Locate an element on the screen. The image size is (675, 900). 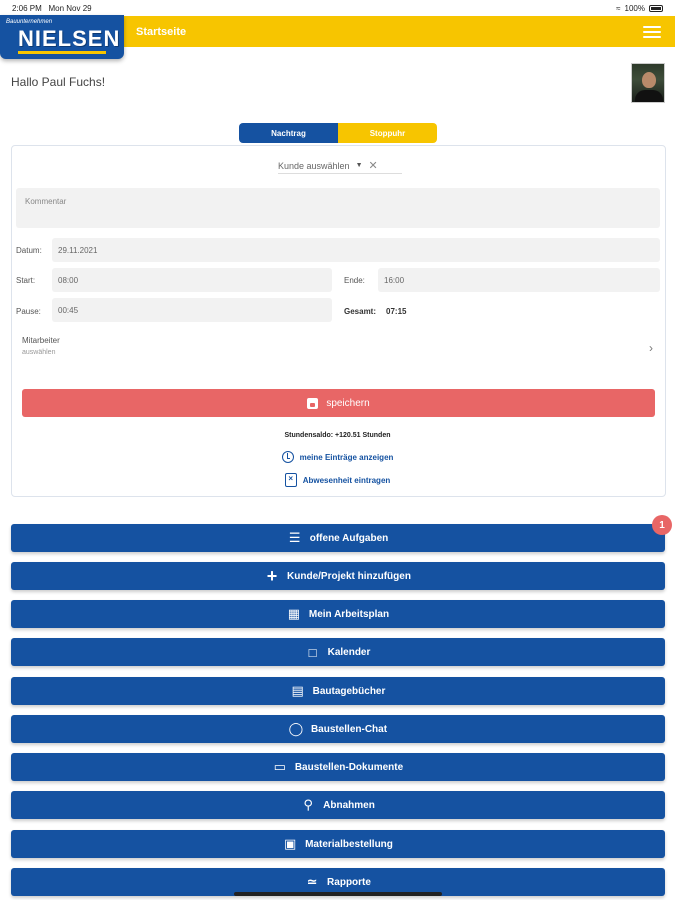
save-label: speichern is located at coordinates (348, 403).